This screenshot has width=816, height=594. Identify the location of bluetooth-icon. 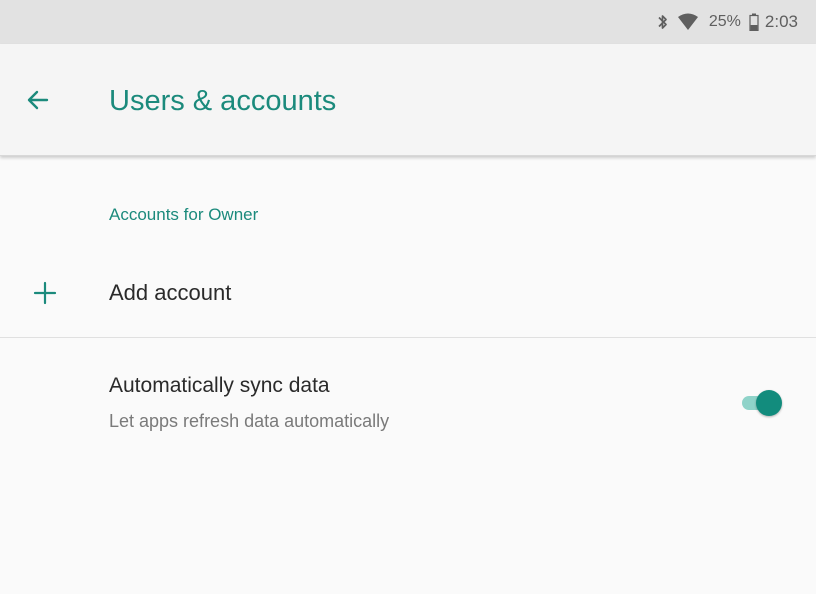
(663, 22).